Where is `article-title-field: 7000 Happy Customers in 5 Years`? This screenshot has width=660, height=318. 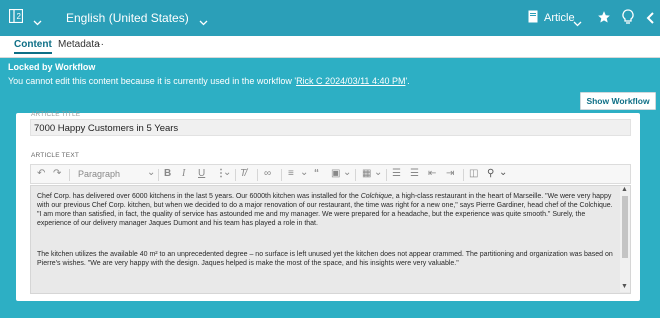 article-title-field: 7000 Happy Customers in 5 Years is located at coordinates (330, 127).